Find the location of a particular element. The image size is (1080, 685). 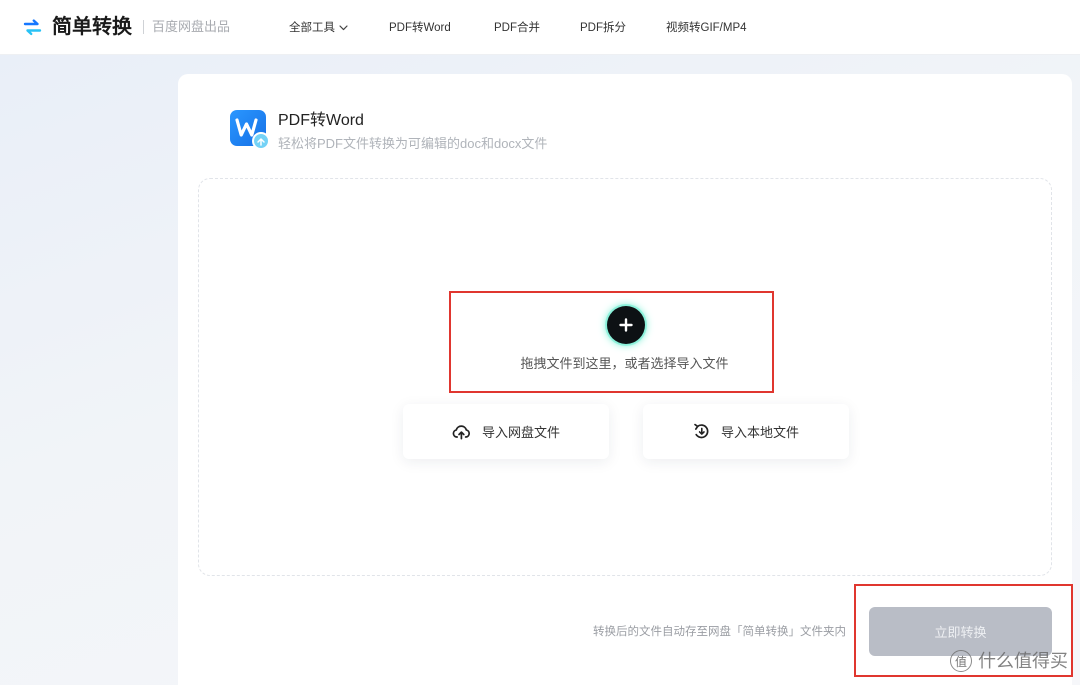

cloud-upload-icon is located at coordinates (461, 431).